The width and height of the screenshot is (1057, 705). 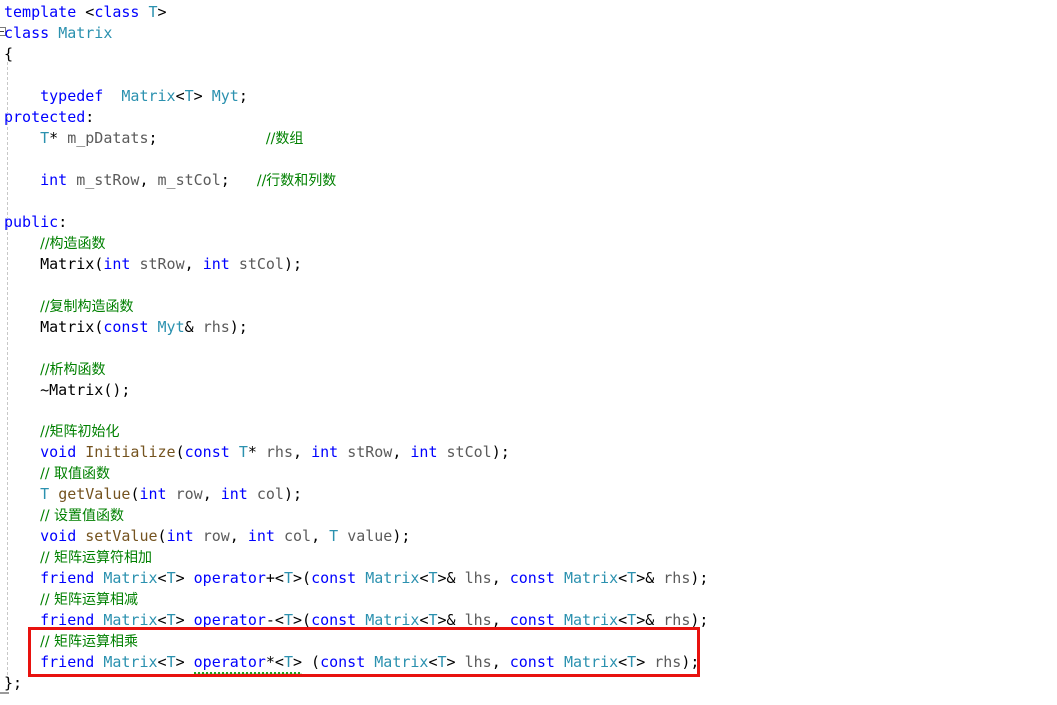 I want to click on token-identifier-m_stCol: m_stCol, so click(x=189, y=180).